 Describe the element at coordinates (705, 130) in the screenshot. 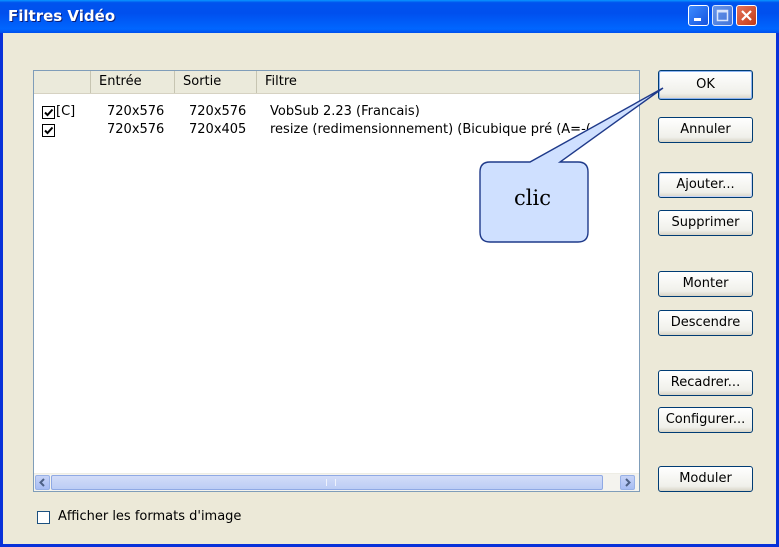

I see `annuler-button: Annuler` at that location.